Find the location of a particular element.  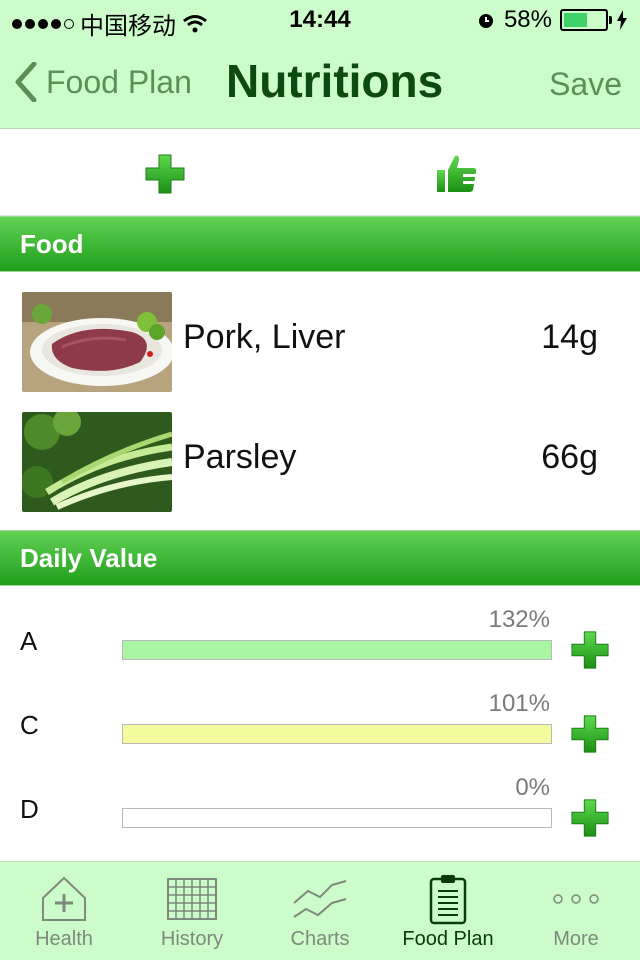

history-icon is located at coordinates (192, 899).